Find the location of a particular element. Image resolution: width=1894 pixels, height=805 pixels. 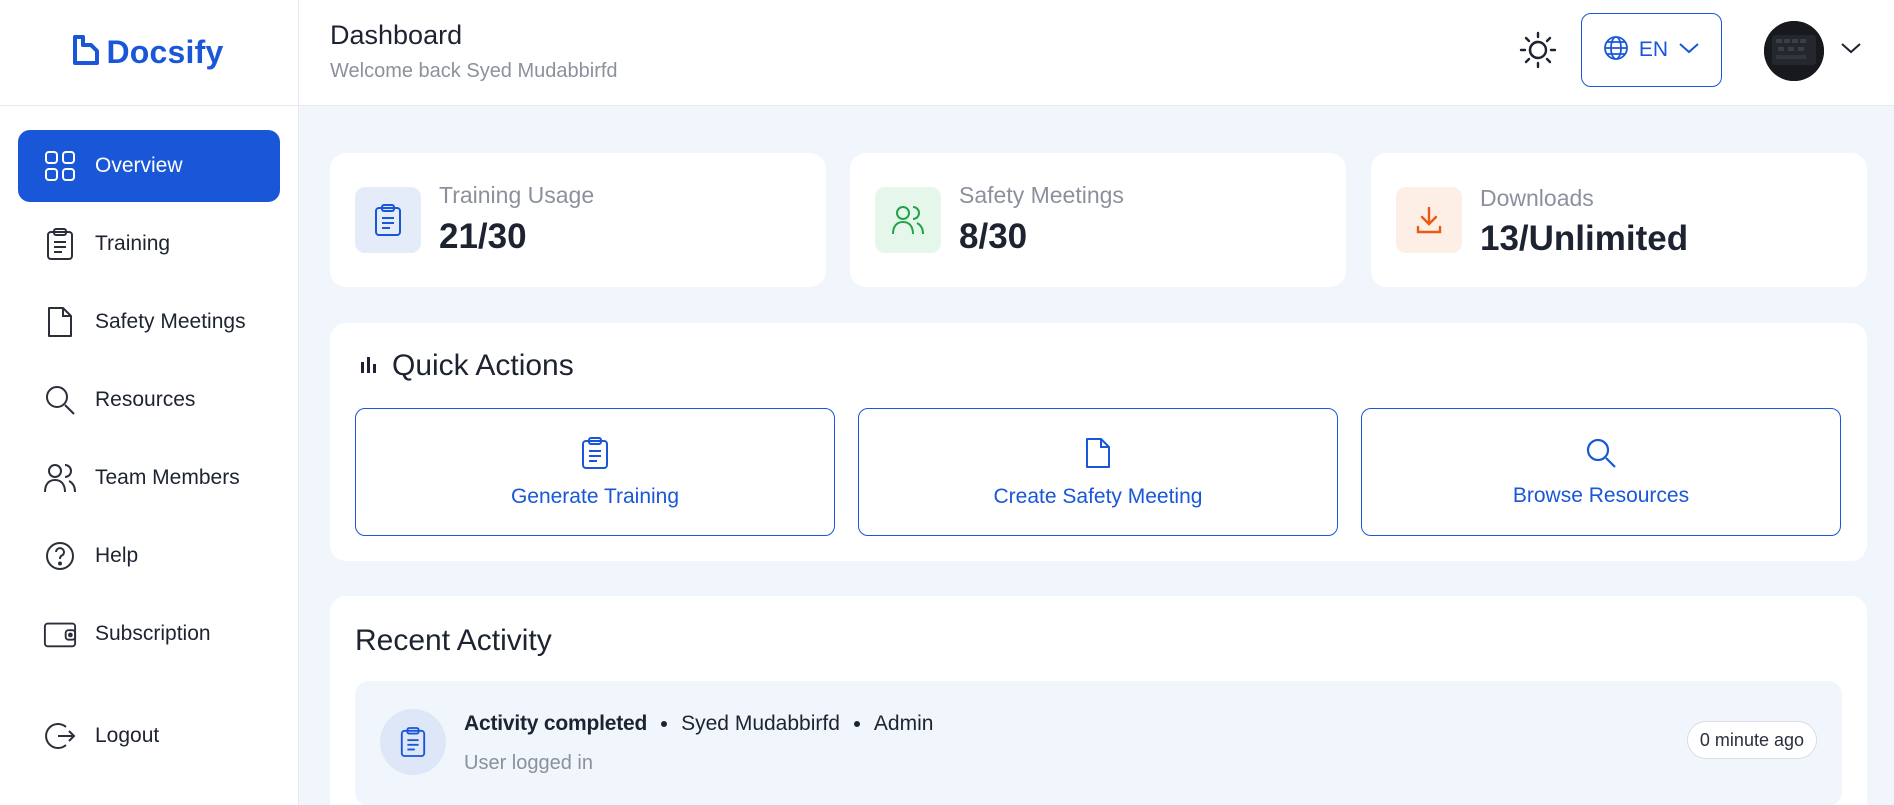

sidebar-item-overview: Overview is located at coordinates (149, 166).